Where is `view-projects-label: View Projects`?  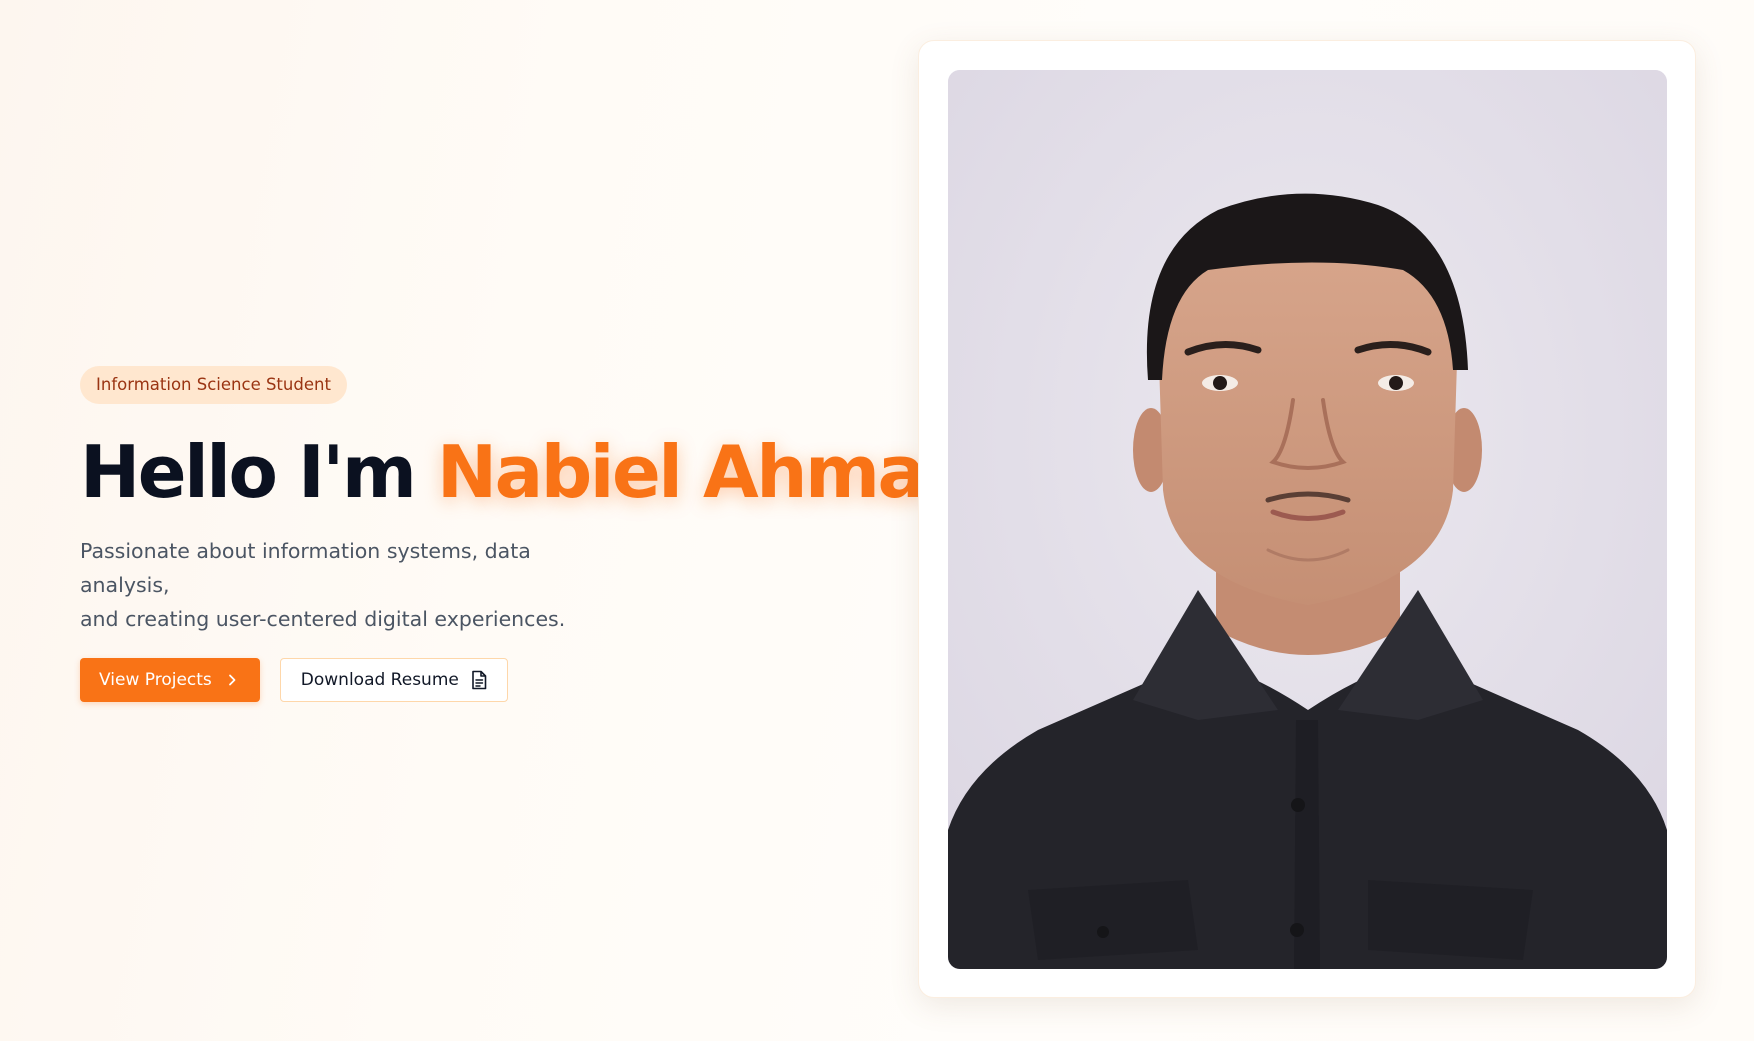
view-projects-label: View Projects is located at coordinates (155, 680).